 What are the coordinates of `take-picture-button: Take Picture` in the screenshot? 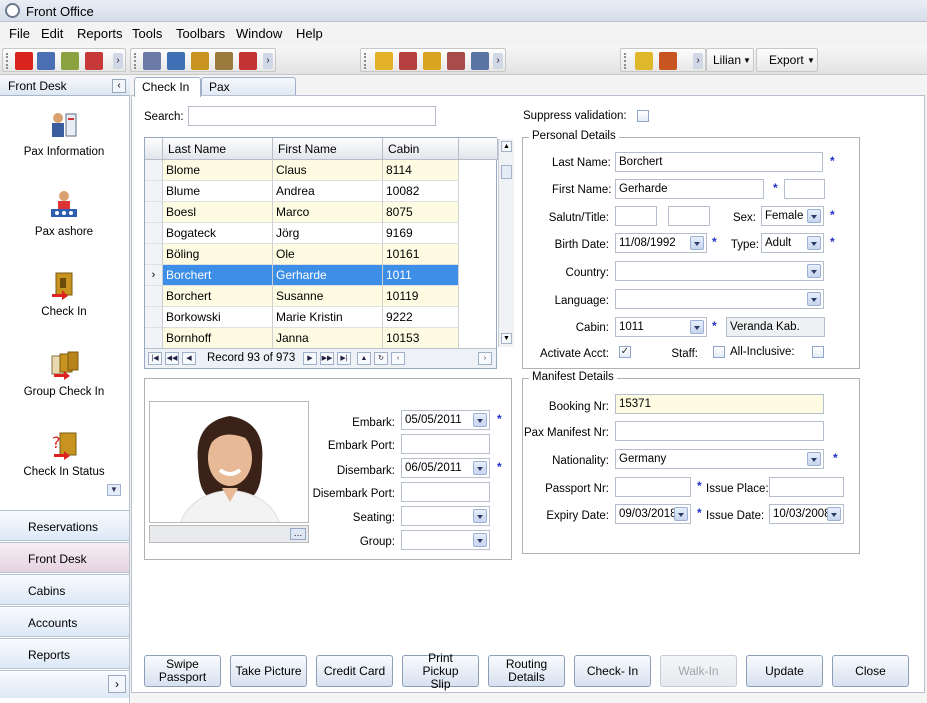 It's located at (268, 671).